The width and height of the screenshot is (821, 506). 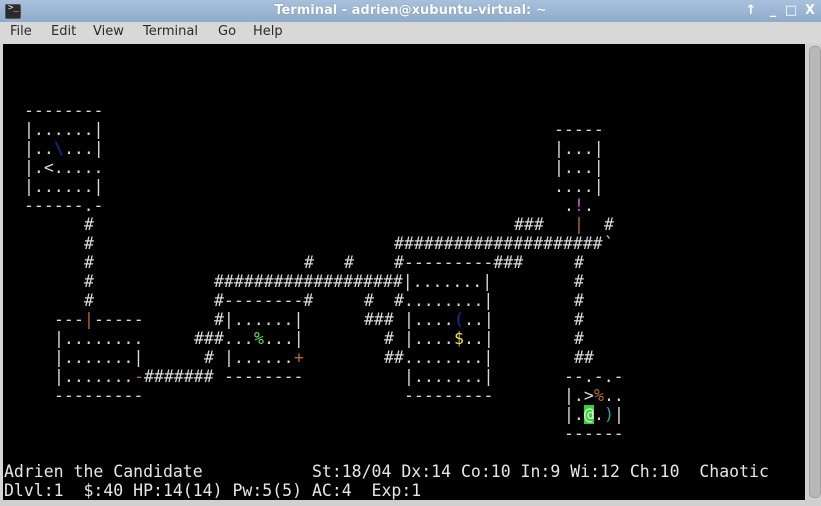 I want to click on map-row: |......| ....|, so click(x=404, y=186).